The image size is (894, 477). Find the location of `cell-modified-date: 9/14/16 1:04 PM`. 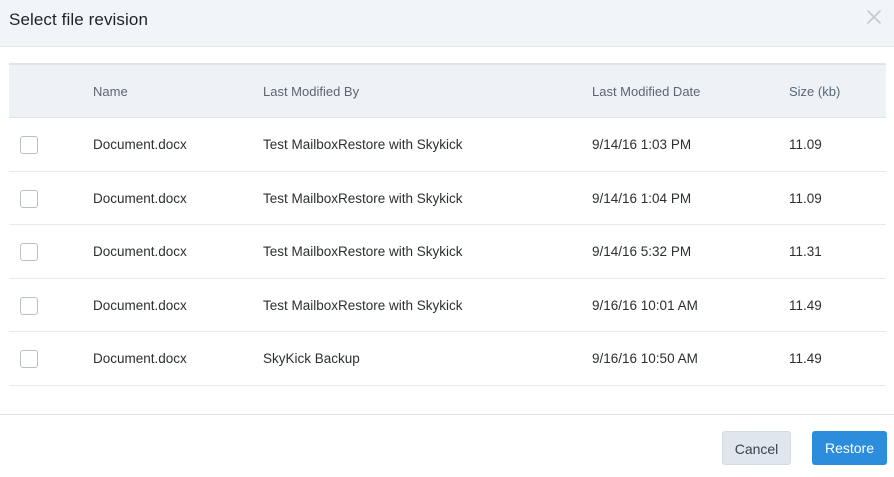

cell-modified-date: 9/14/16 1:04 PM is located at coordinates (642, 198).